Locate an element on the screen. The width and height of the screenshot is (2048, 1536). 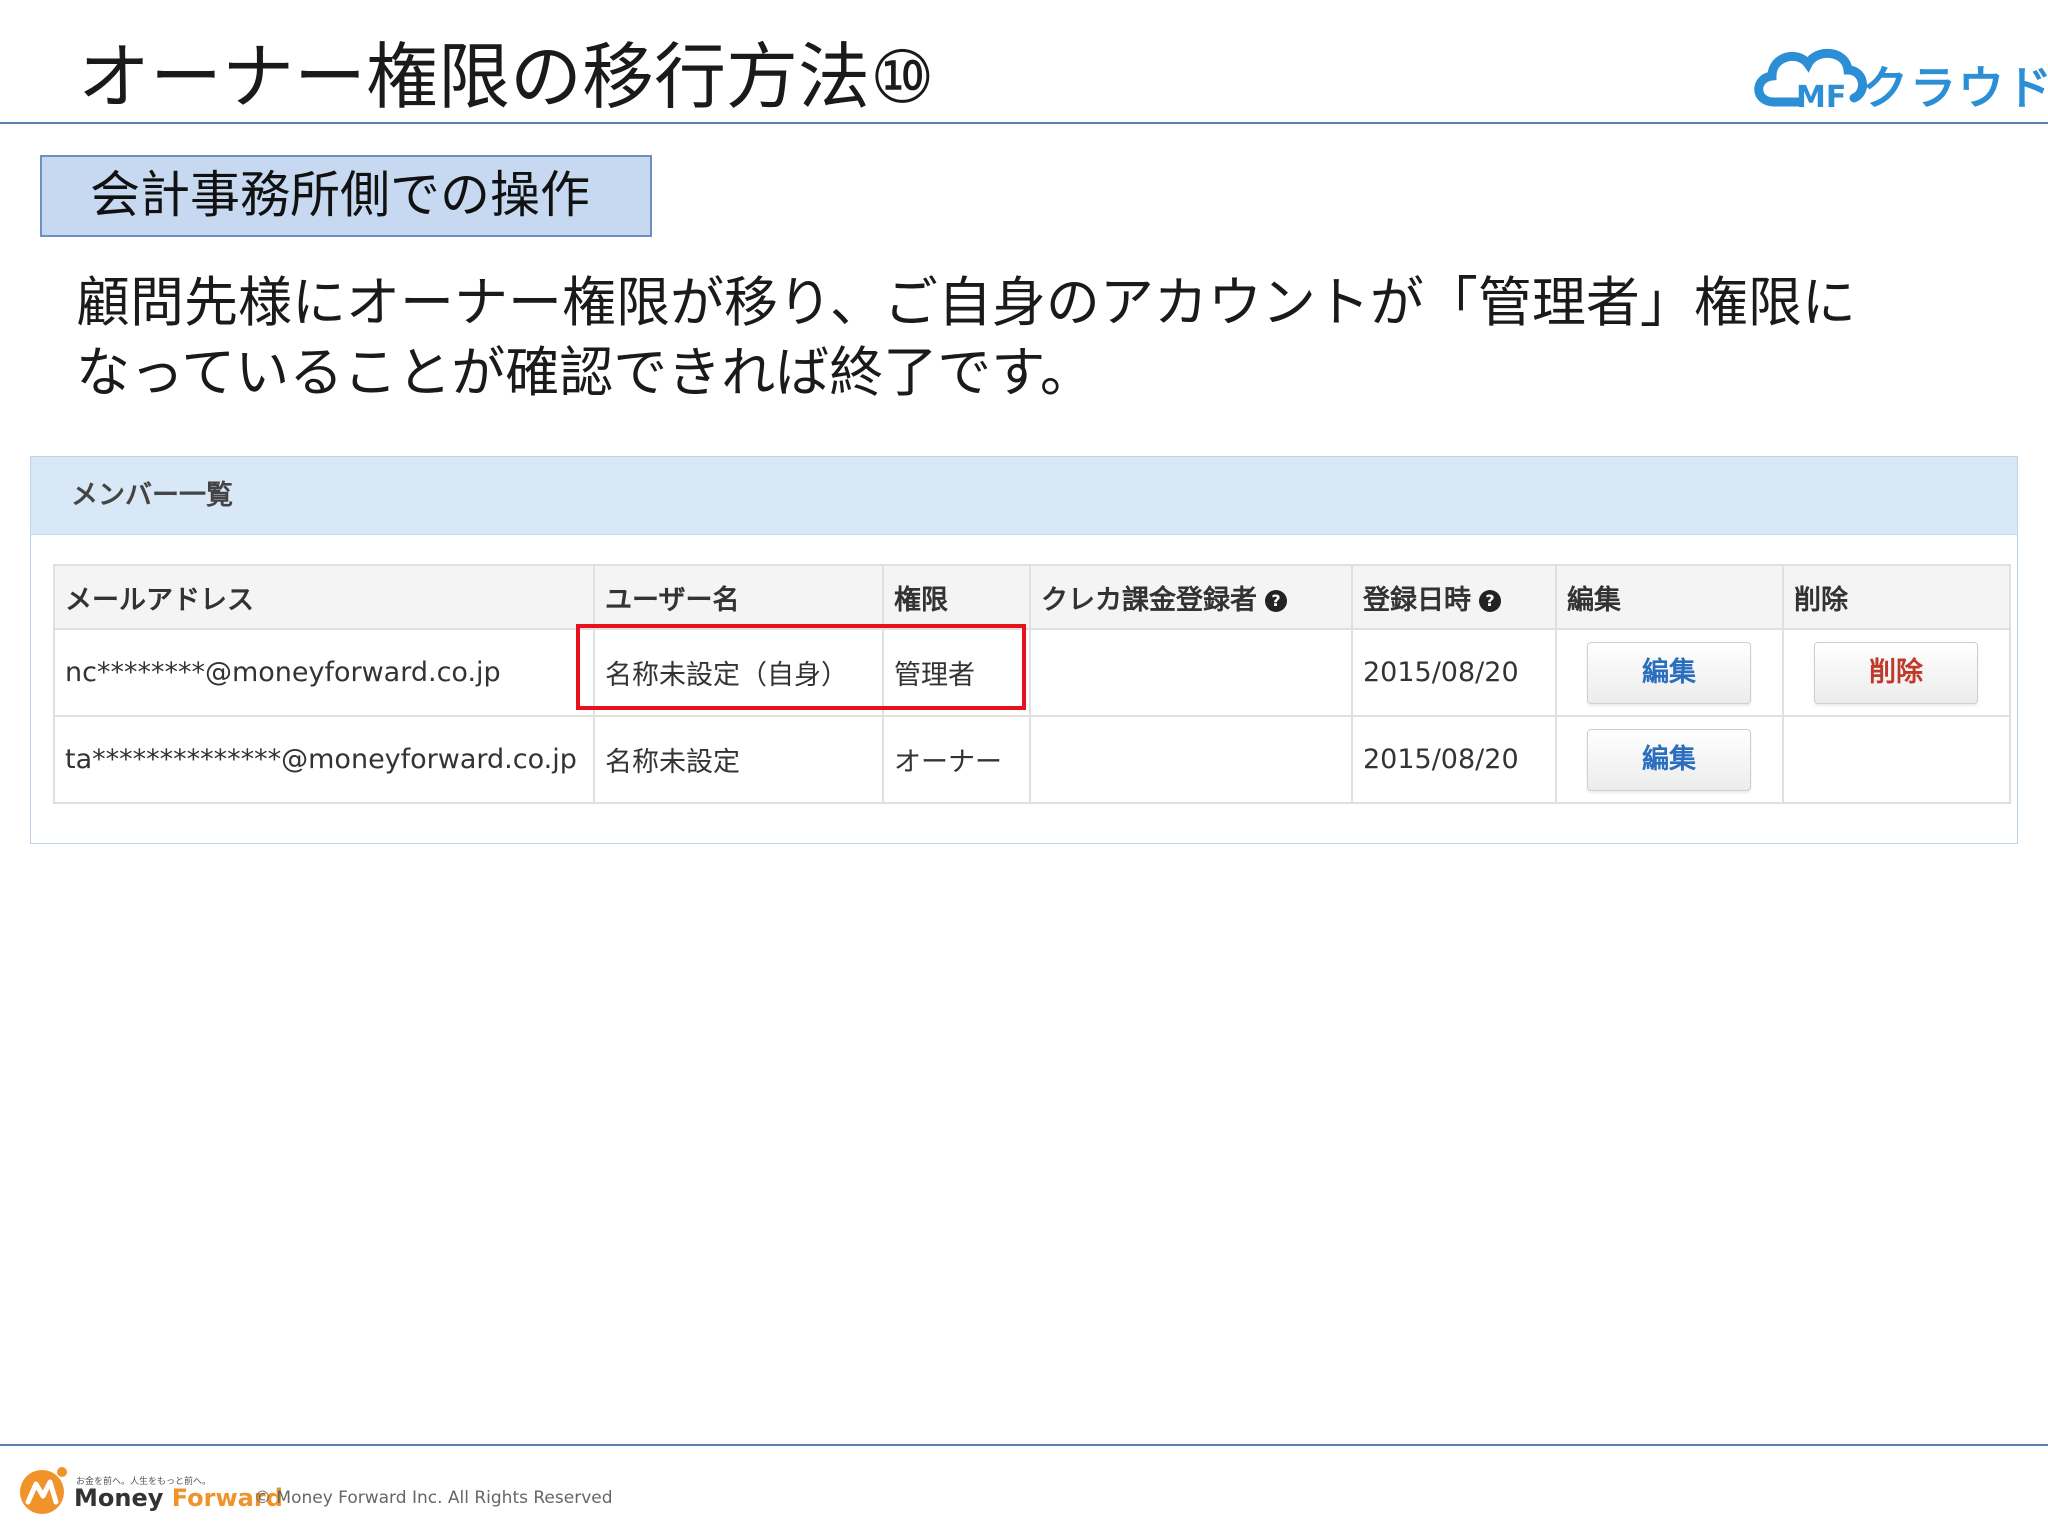
table-header-row: メールアドレス ユーザー名 権限 クレカ課金登録者? 登録日時? 編集 削除 is located at coordinates (1032, 597).